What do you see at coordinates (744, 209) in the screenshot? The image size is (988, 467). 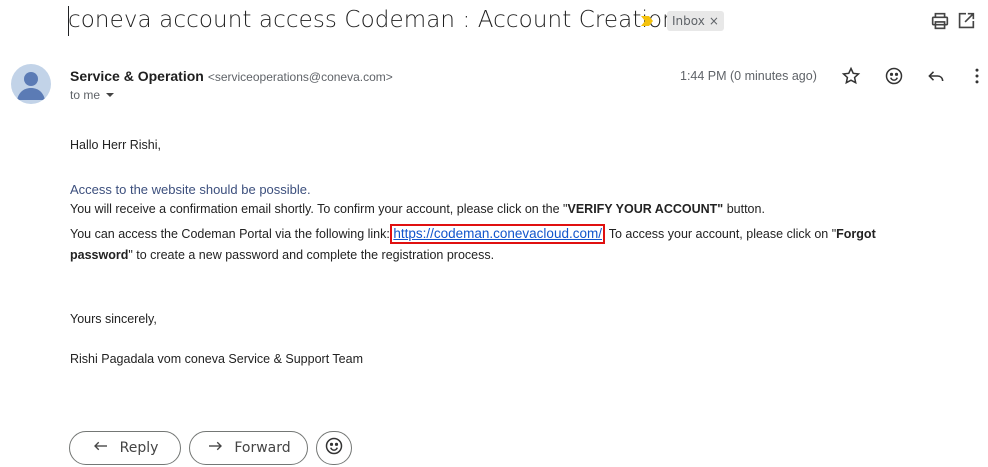 I see `body-text-segment: button.` at bounding box center [744, 209].